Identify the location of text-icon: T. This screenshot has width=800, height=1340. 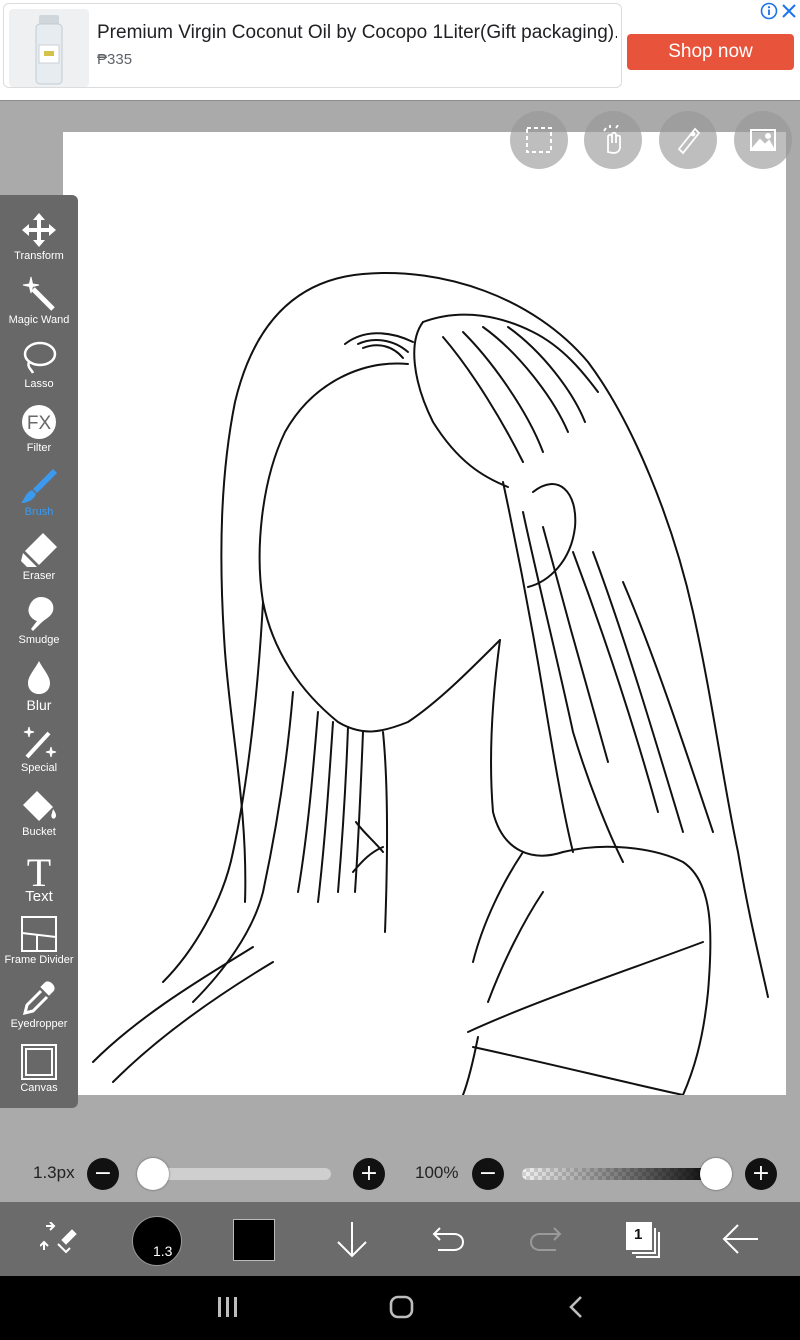
(39, 870).